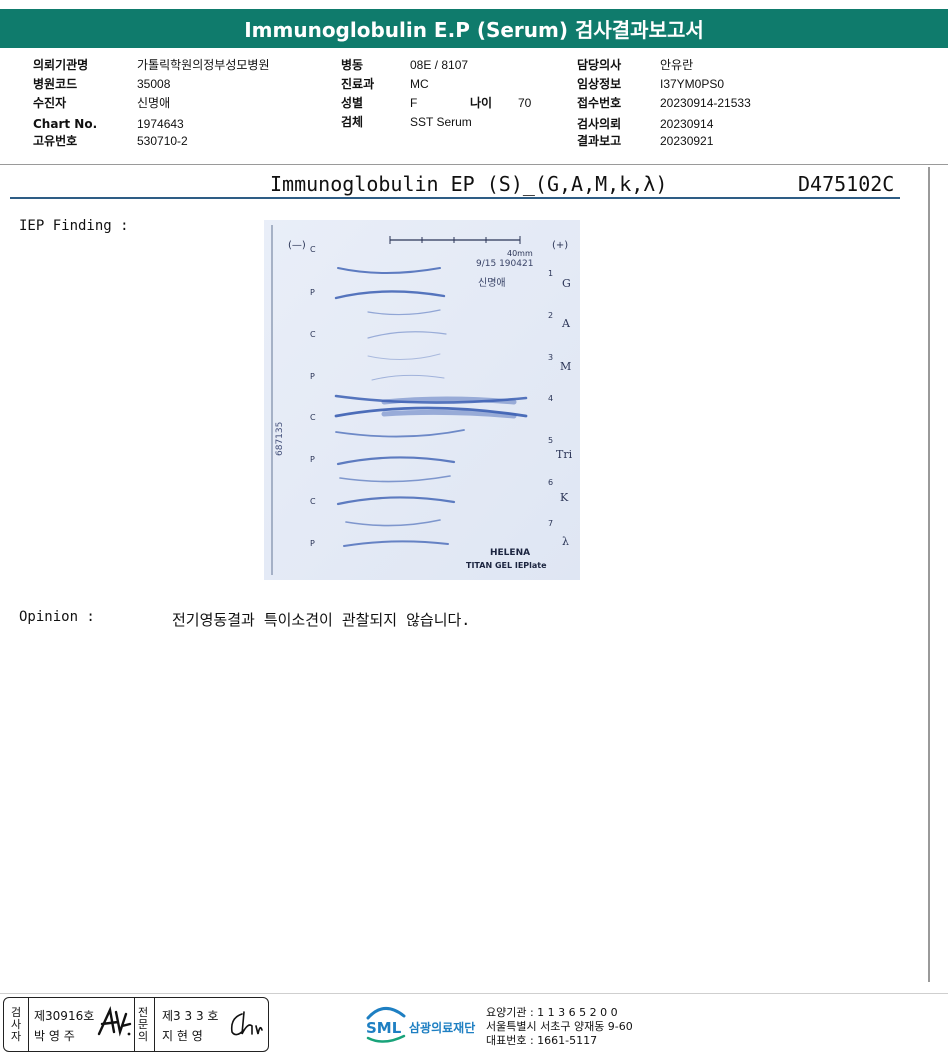  What do you see at coordinates (64, 1016) in the screenshot?
I see `examiner-license-no: 제30916호` at bounding box center [64, 1016].